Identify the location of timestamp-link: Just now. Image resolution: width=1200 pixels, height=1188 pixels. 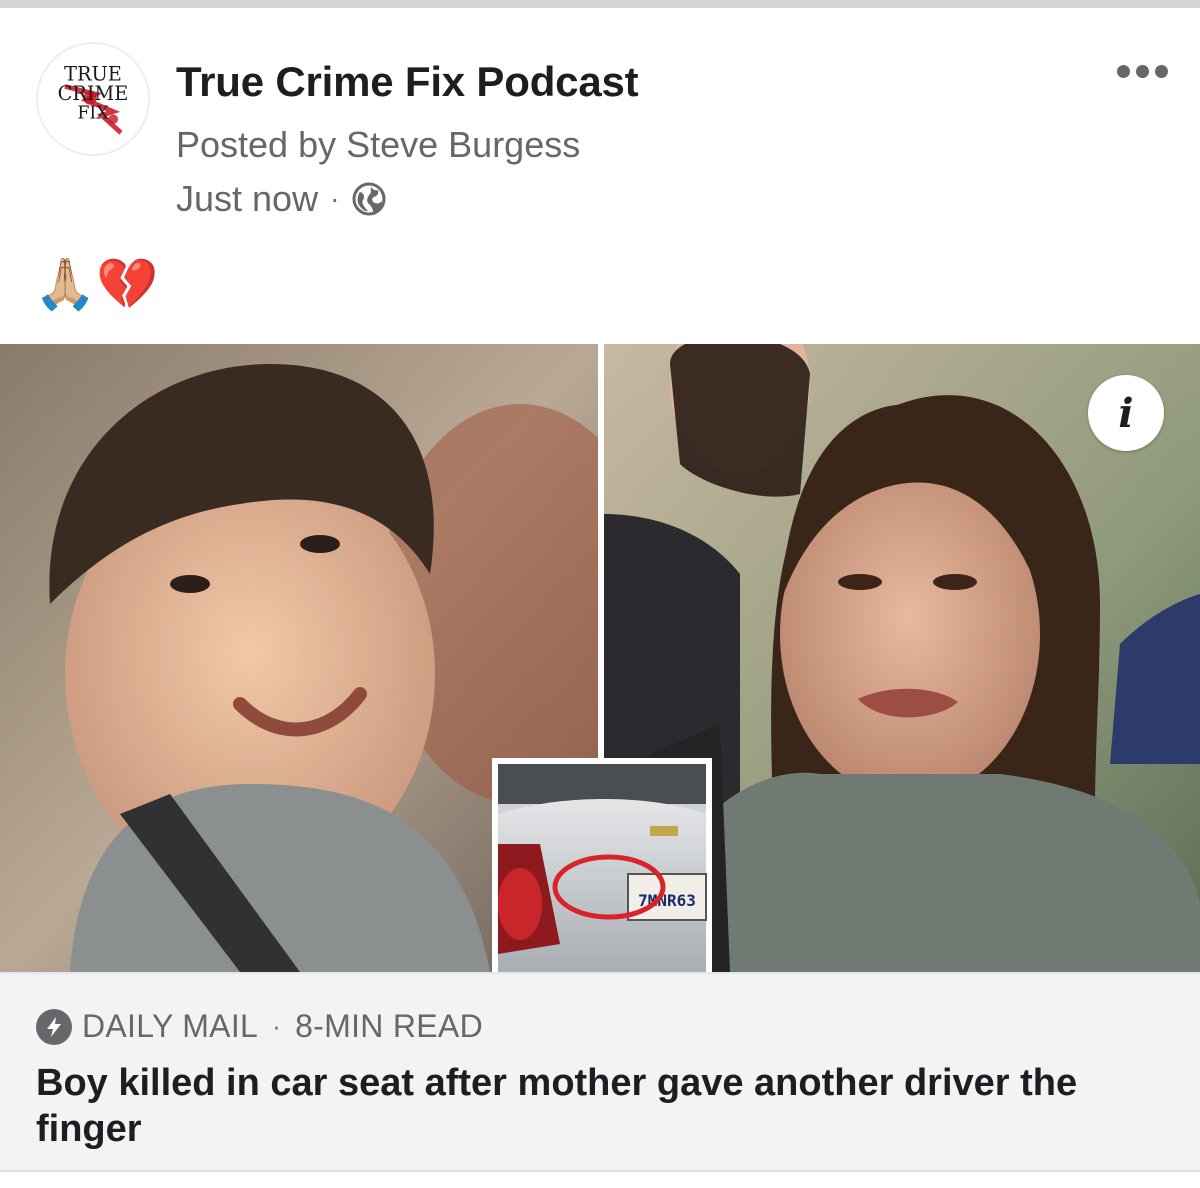
(247, 199).